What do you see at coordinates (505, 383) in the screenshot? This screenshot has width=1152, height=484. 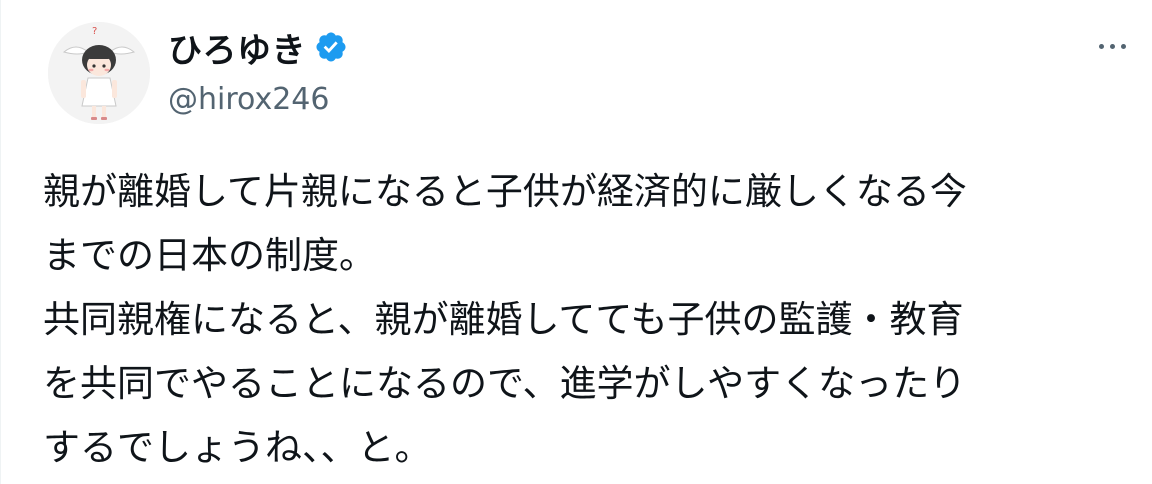 I see `tweet-text-line: を共同でやることになるので、進学がしやすくなったり` at bounding box center [505, 383].